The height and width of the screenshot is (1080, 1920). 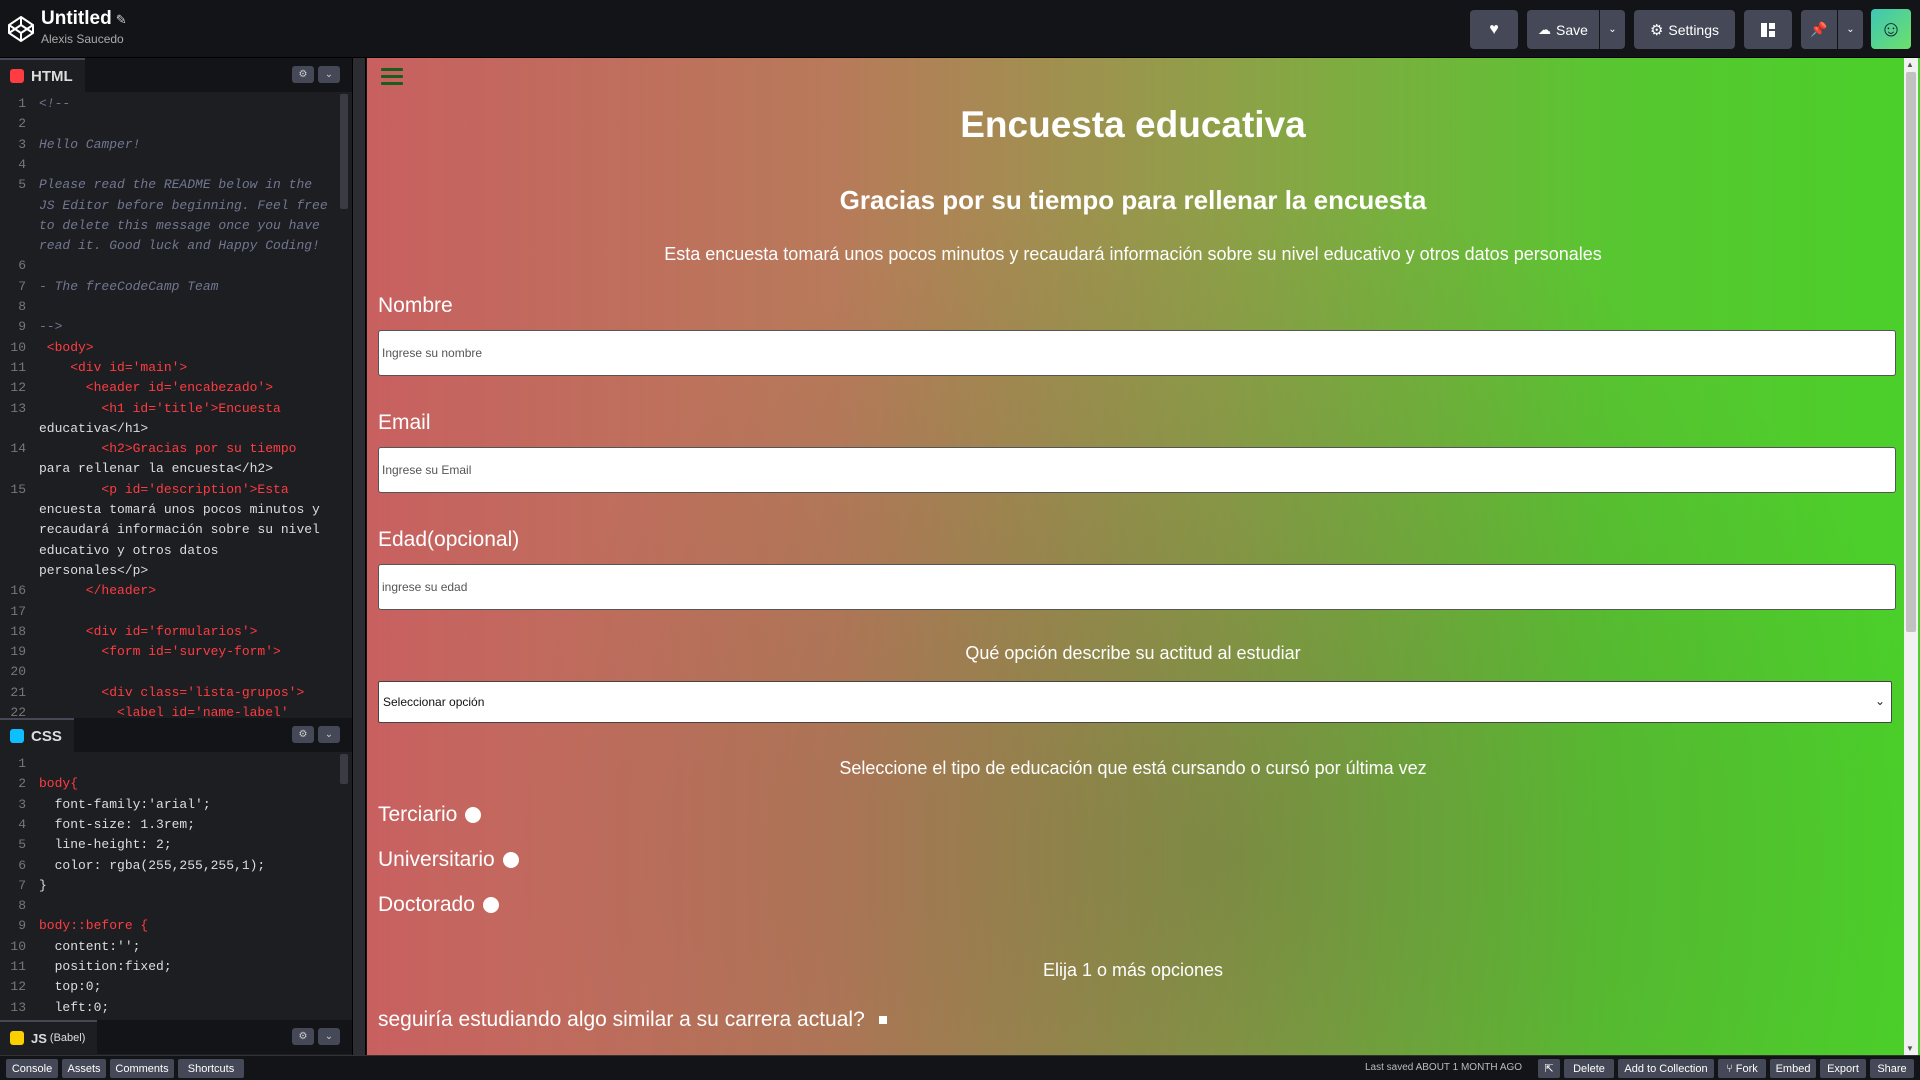 I want to click on html-code-line: educativo y otros datos, so click(x=129, y=550).